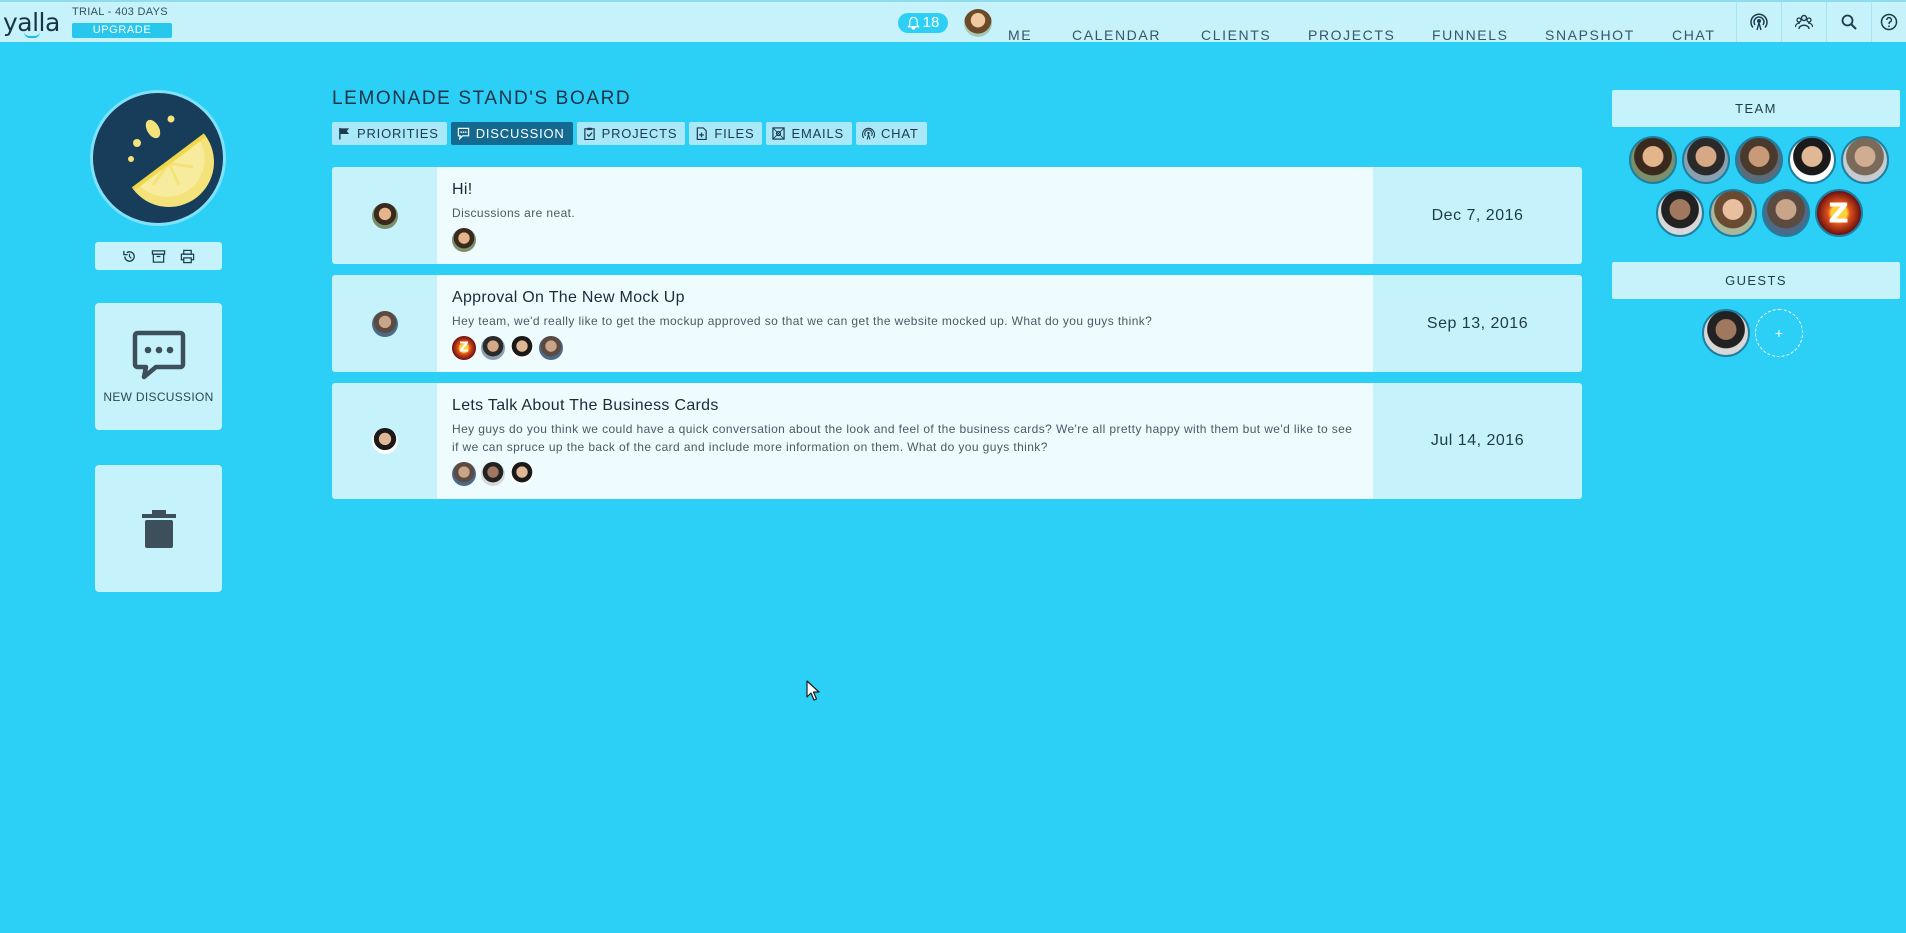 This screenshot has width=1906, height=933. I want to click on tab-priorities: PRIORITIES, so click(389, 133).